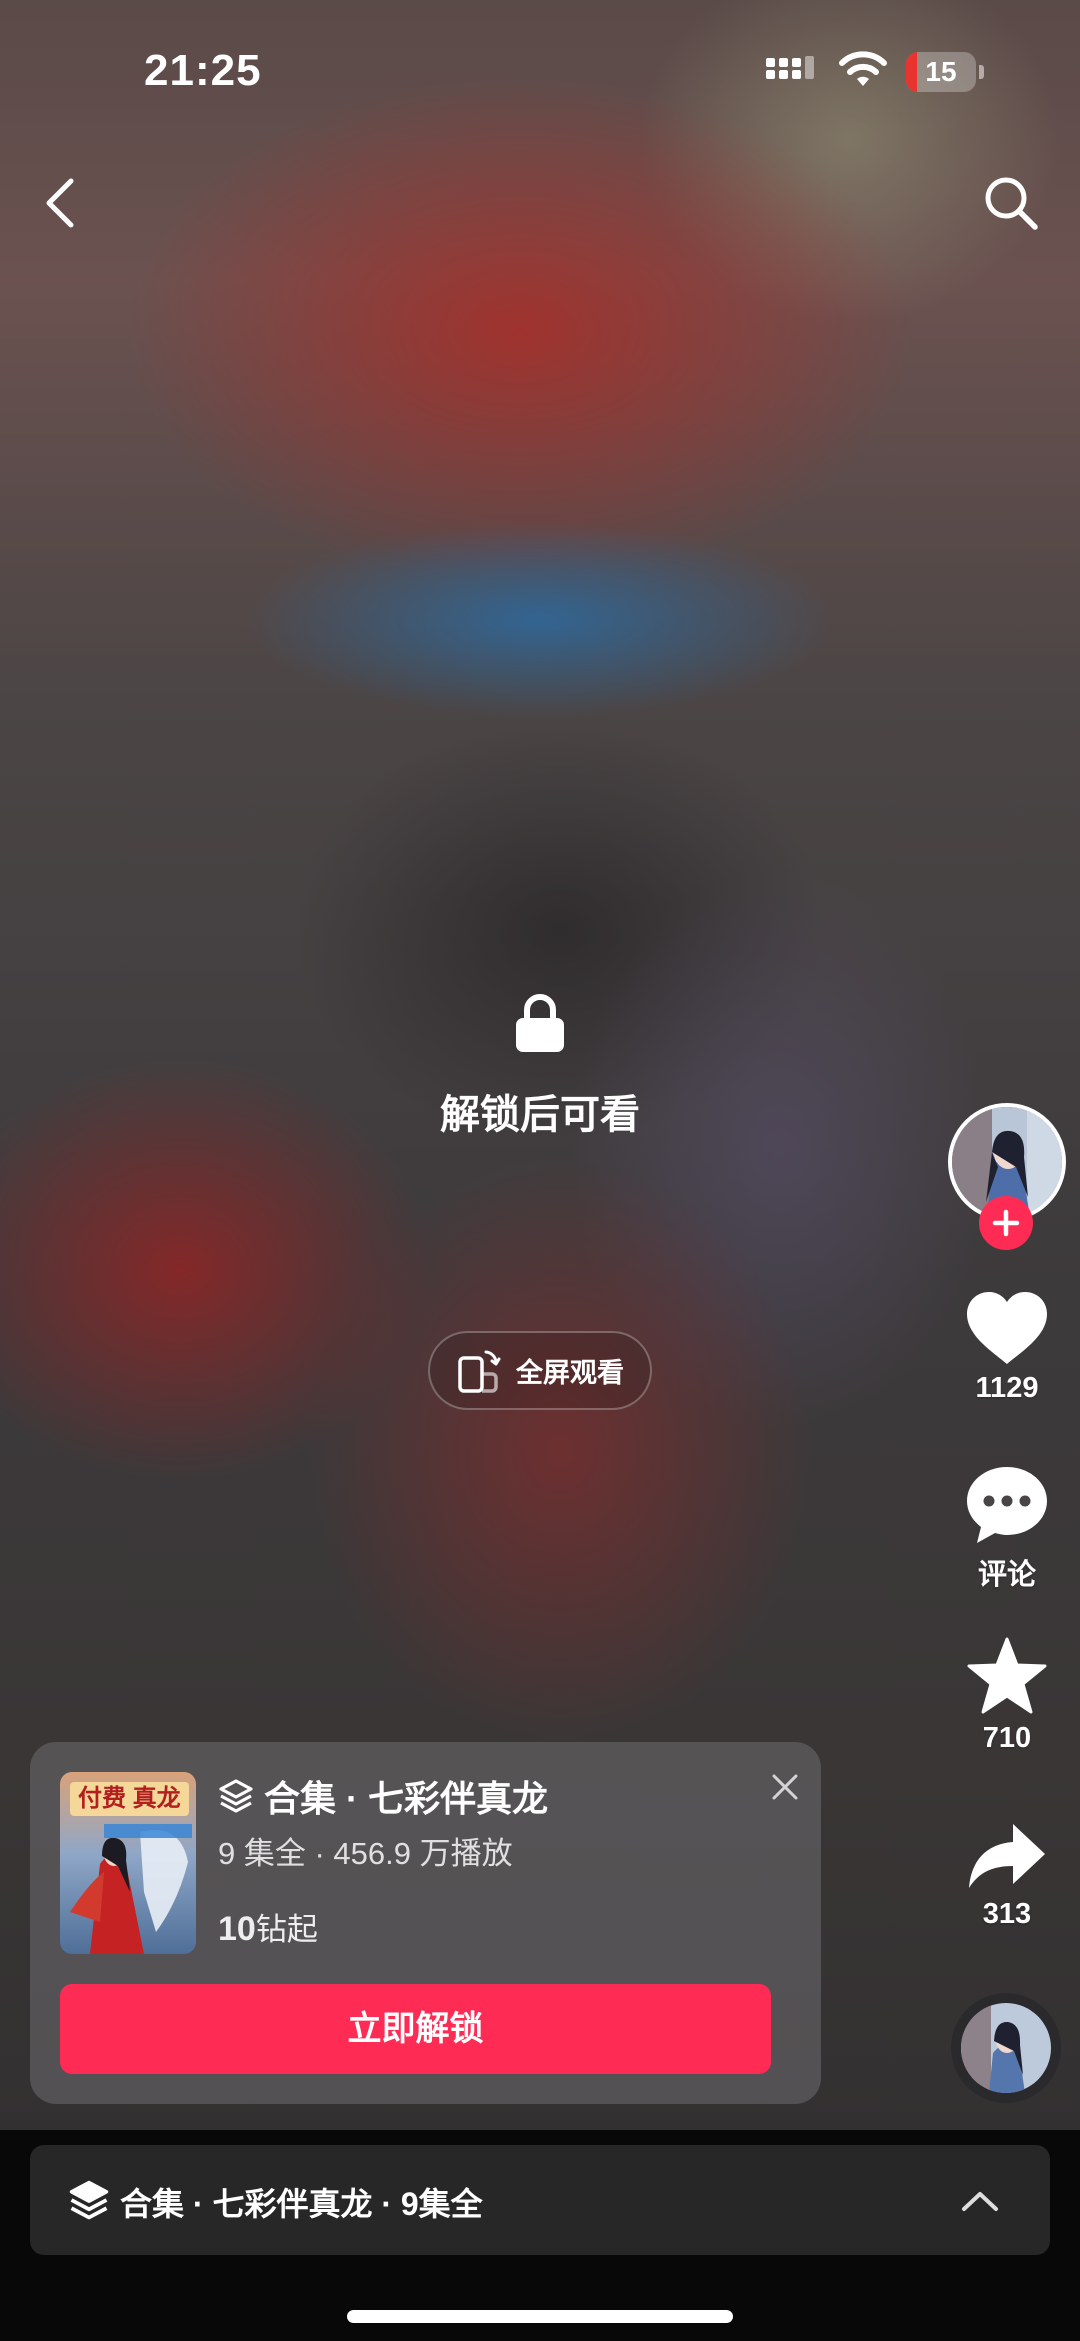 This screenshot has width=1080, height=2341. I want to click on music-disc, so click(1006, 2048).